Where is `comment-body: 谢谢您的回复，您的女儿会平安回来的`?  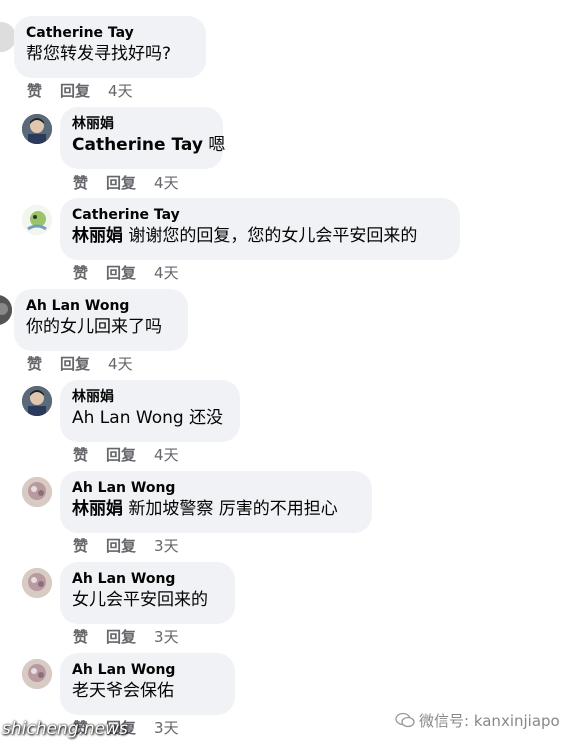
comment-body: 谢谢您的回复，您的女儿会平安回来的 is located at coordinates (273, 236).